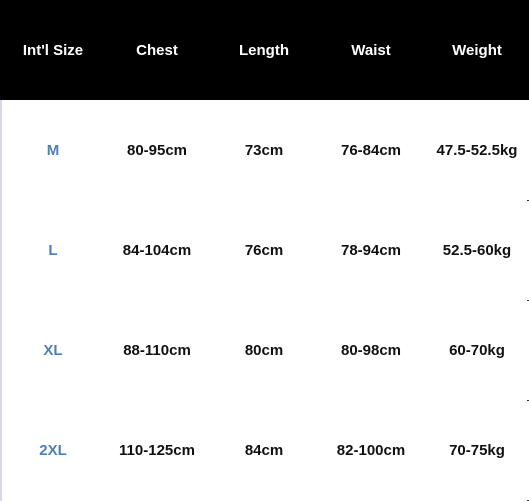  Describe the element at coordinates (53, 50) in the screenshot. I see `header-size: Int'l Size` at that location.